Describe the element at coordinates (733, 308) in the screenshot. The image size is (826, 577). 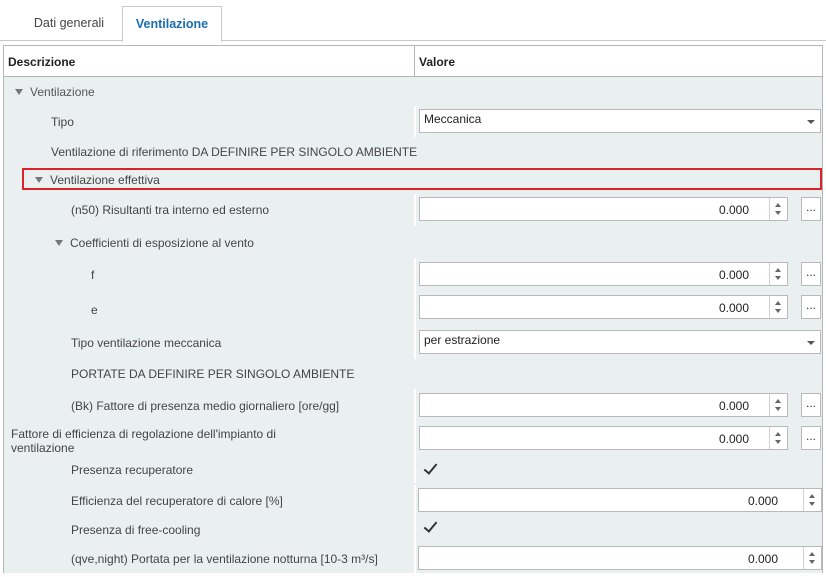
I see `e-value: 0.000` at that location.